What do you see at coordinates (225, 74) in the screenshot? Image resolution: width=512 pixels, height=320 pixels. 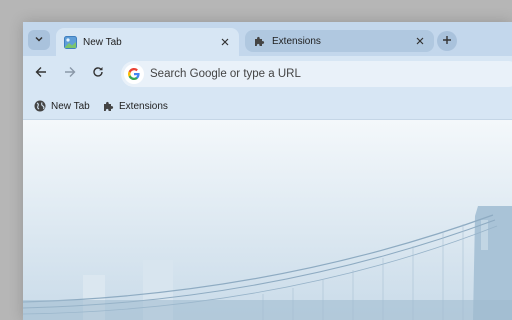 I see `omnibox-placeholder: Search Google or type a URL` at bounding box center [225, 74].